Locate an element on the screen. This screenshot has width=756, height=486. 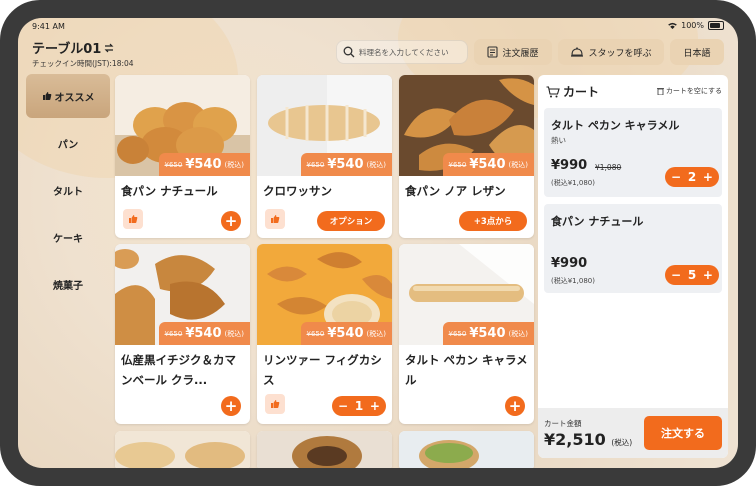
product-name: タルト ペカン キャラメル is located at coordinates (466, 370).